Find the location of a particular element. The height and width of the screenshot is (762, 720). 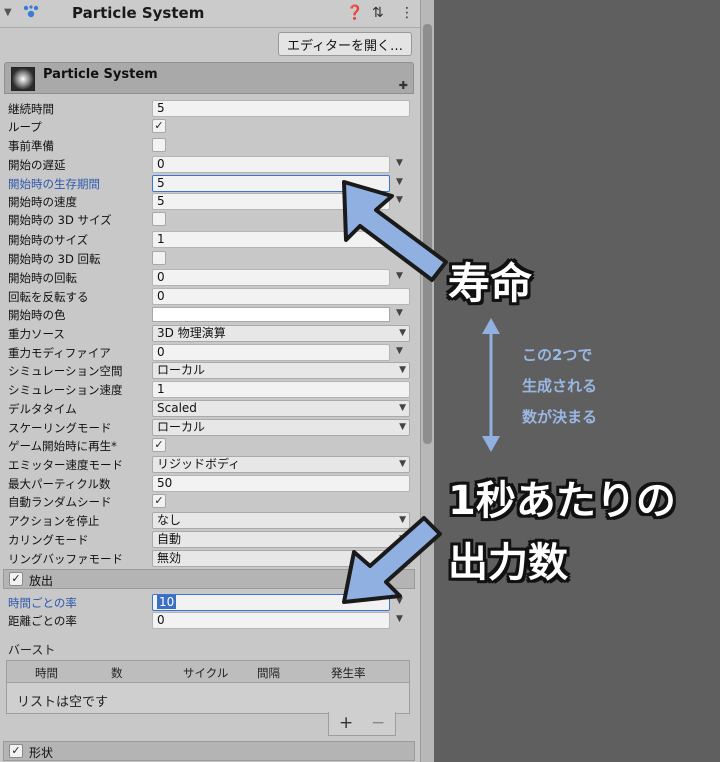

lifetime-annotation: 寿命 is located at coordinates (490, 283).